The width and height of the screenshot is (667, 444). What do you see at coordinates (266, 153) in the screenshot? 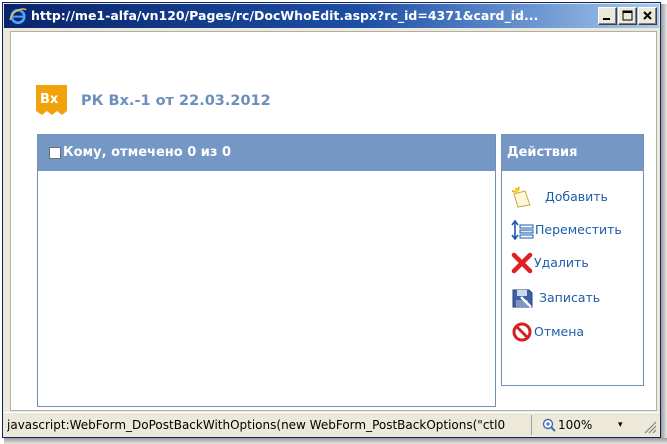
I see `recipients-header: Кому, отмечено 0 из 0` at bounding box center [266, 153].